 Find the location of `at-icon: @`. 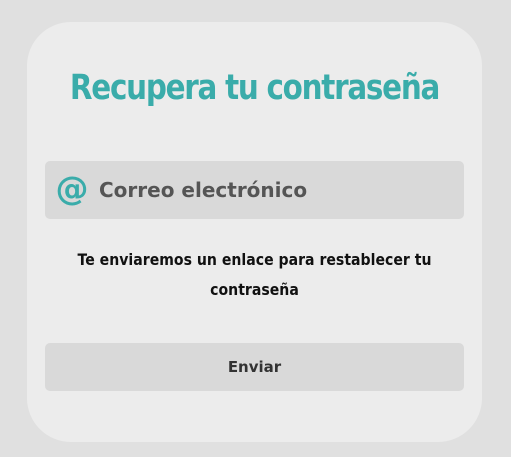

at-icon: @ is located at coordinates (72, 188).